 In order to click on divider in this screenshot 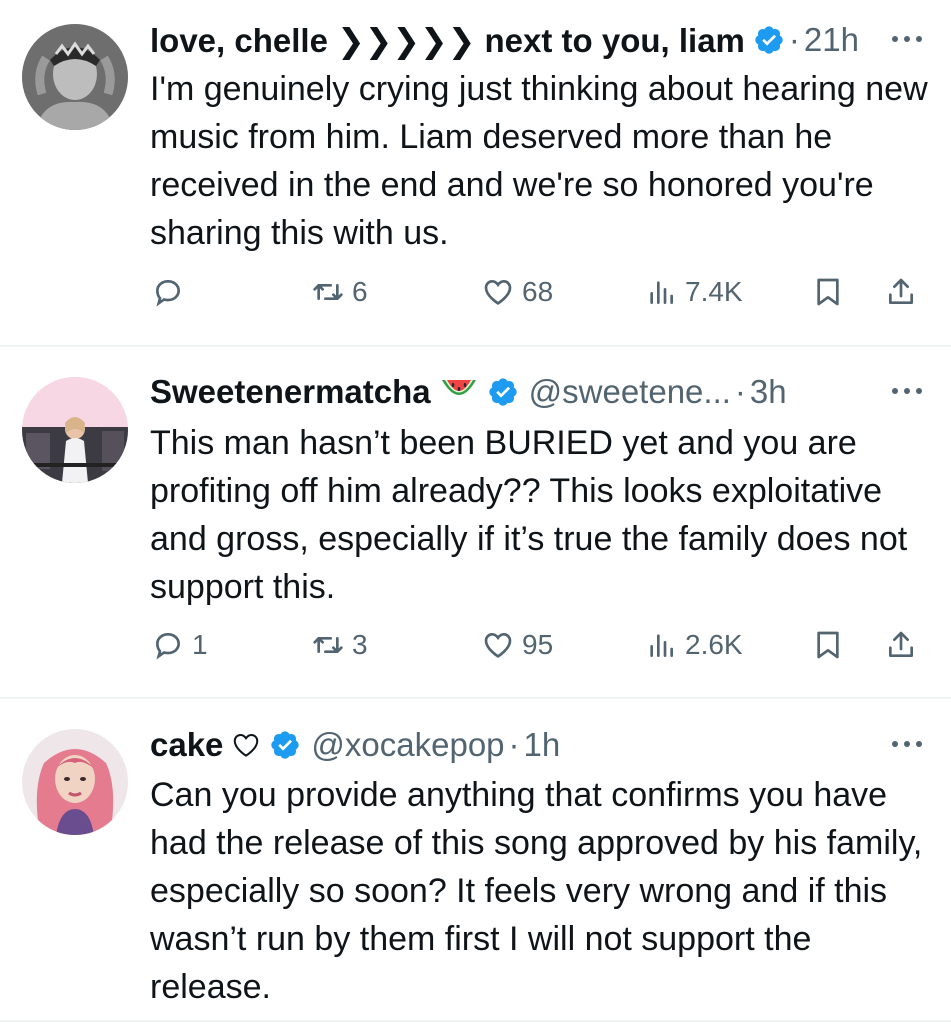, I will do `click(475, 1021)`.